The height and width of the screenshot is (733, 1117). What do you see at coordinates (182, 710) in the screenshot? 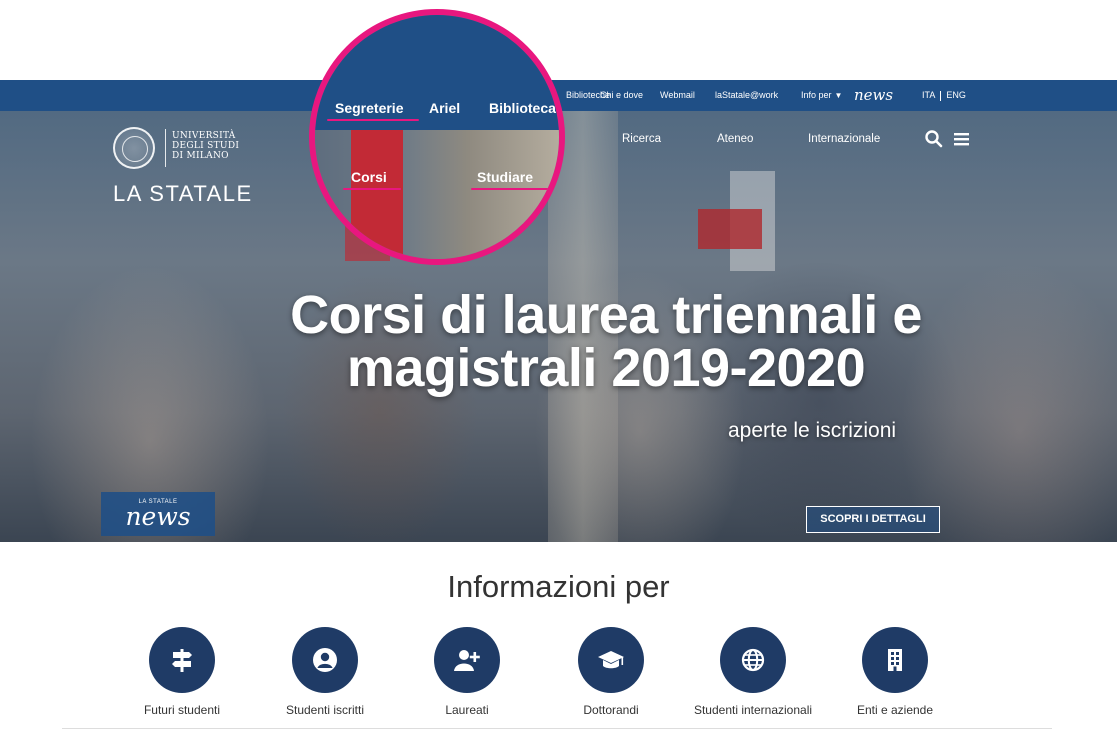
I see `audience-label: Futuri studenti` at bounding box center [182, 710].